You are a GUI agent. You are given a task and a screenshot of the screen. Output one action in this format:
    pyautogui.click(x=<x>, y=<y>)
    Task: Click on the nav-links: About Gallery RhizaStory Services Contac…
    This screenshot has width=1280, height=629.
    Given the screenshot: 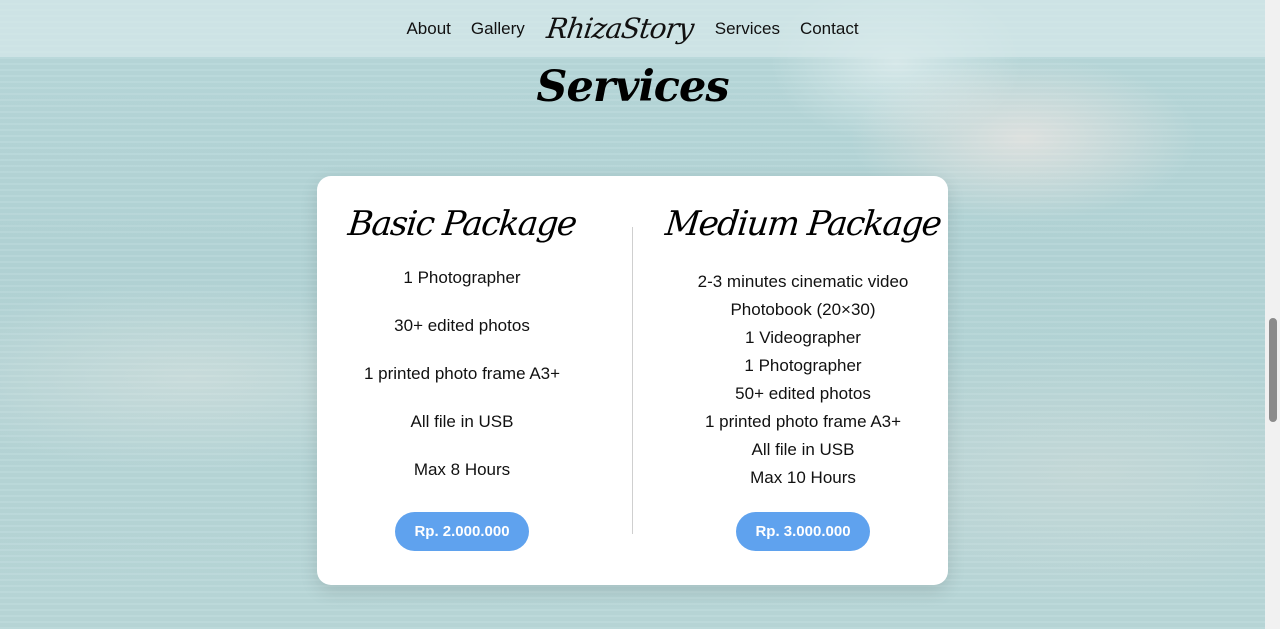 What is the action you would take?
    pyautogui.click(x=632, y=28)
    